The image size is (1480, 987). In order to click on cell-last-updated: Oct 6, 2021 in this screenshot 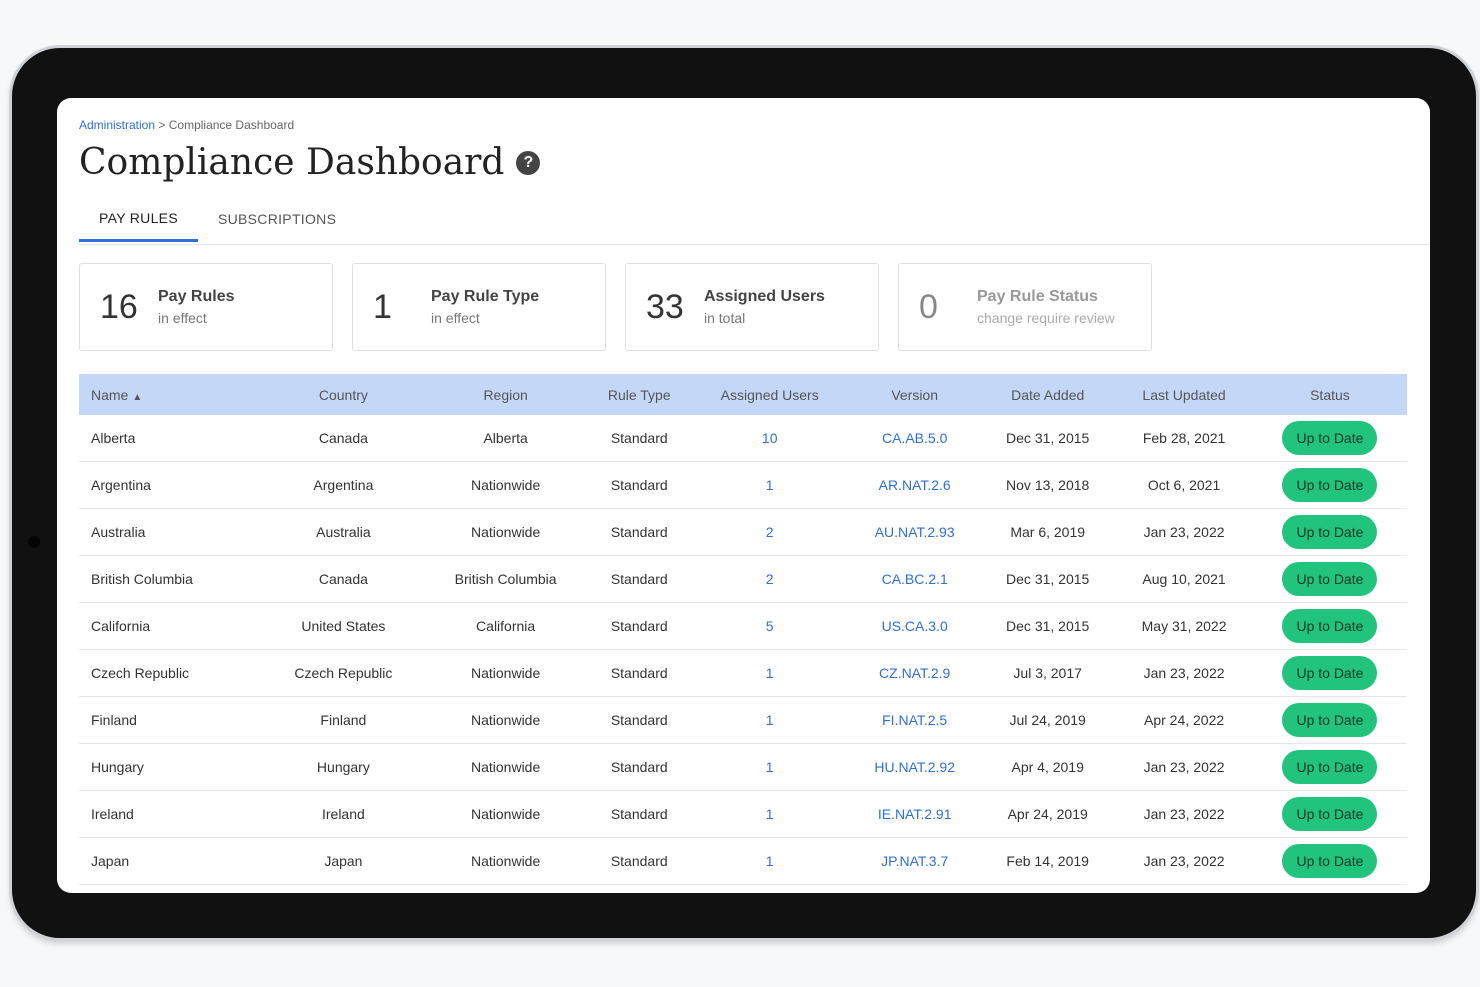, I will do `click(1184, 485)`.